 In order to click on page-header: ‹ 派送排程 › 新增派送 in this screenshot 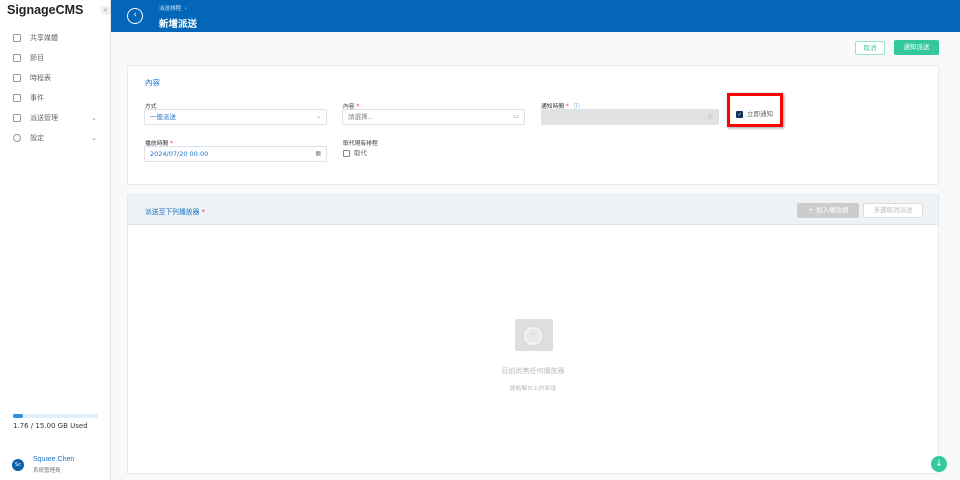, I will do `click(535, 16)`.